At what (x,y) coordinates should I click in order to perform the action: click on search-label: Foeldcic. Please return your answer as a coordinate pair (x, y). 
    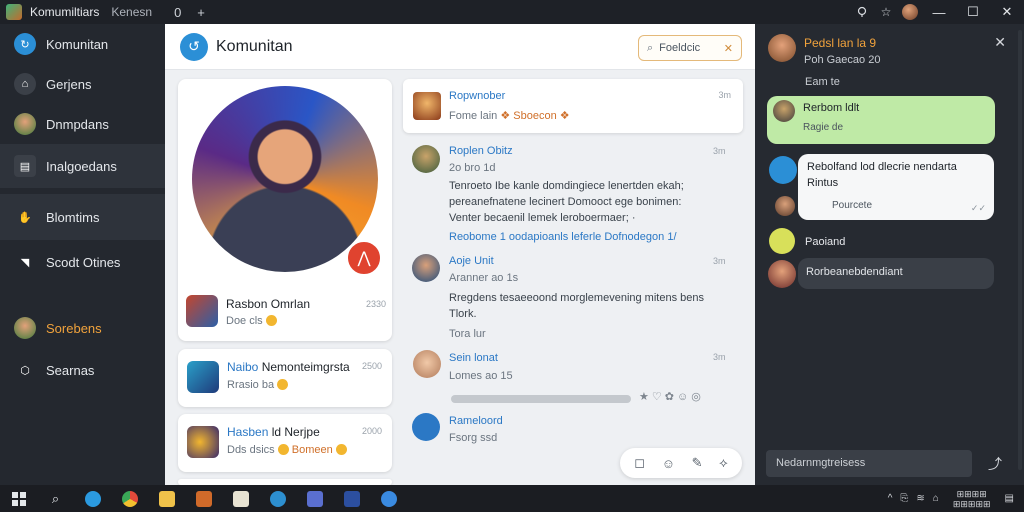
    Looking at the image, I should click on (680, 48).